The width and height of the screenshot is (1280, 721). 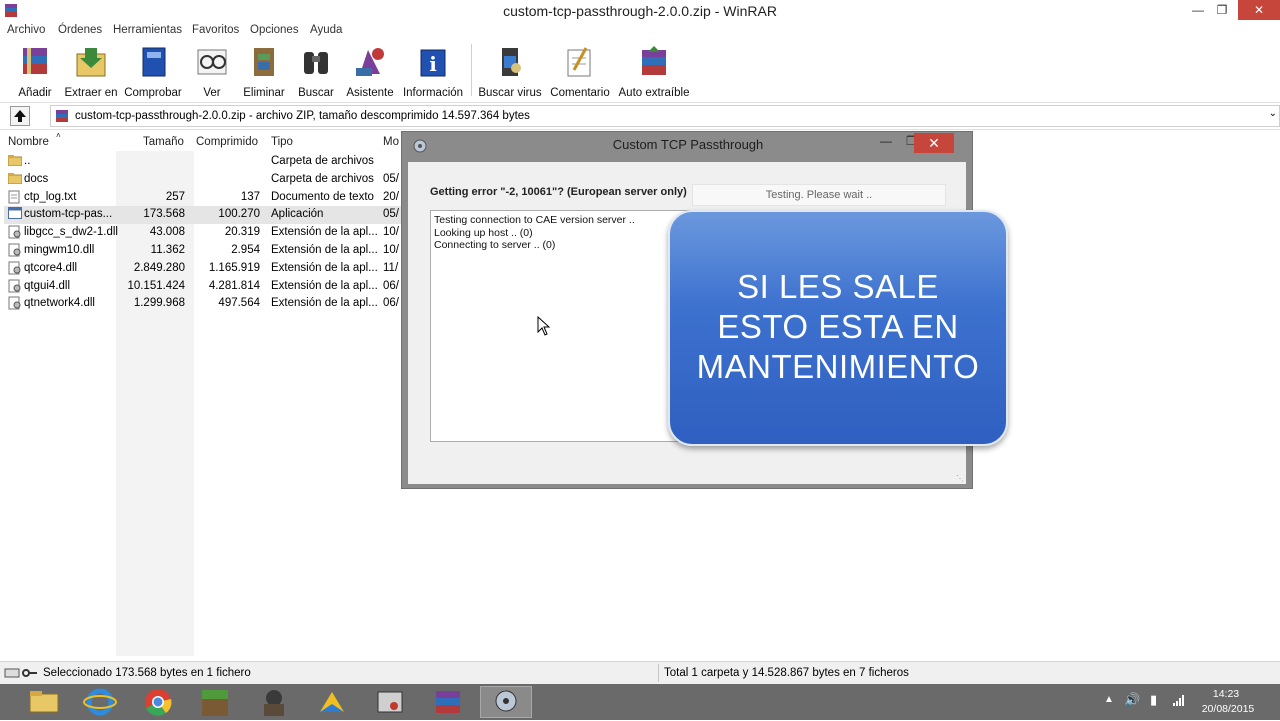 I want to click on taskbar-chrome, so click(x=158, y=702).